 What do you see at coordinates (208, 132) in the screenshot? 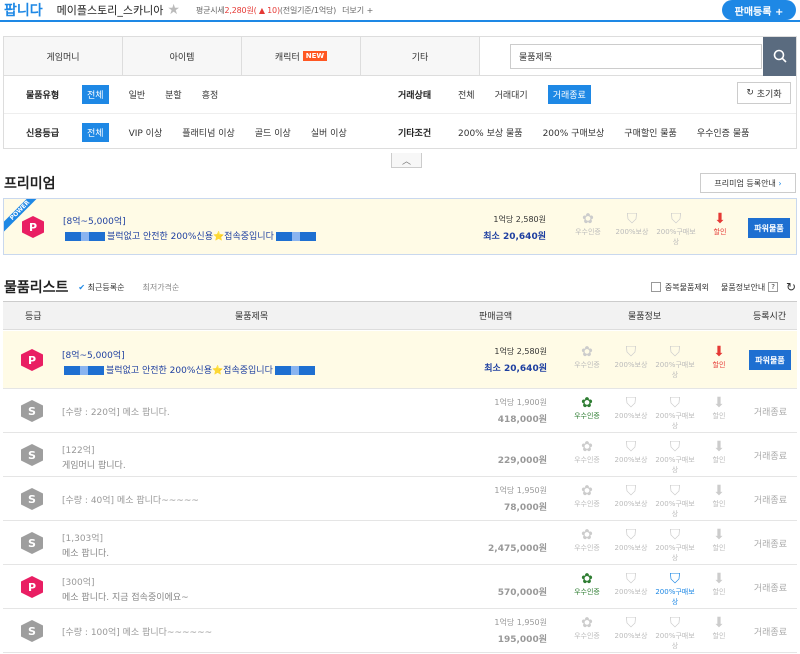
I see `credit-option-platinum: 플래티넘 이상` at bounding box center [208, 132].